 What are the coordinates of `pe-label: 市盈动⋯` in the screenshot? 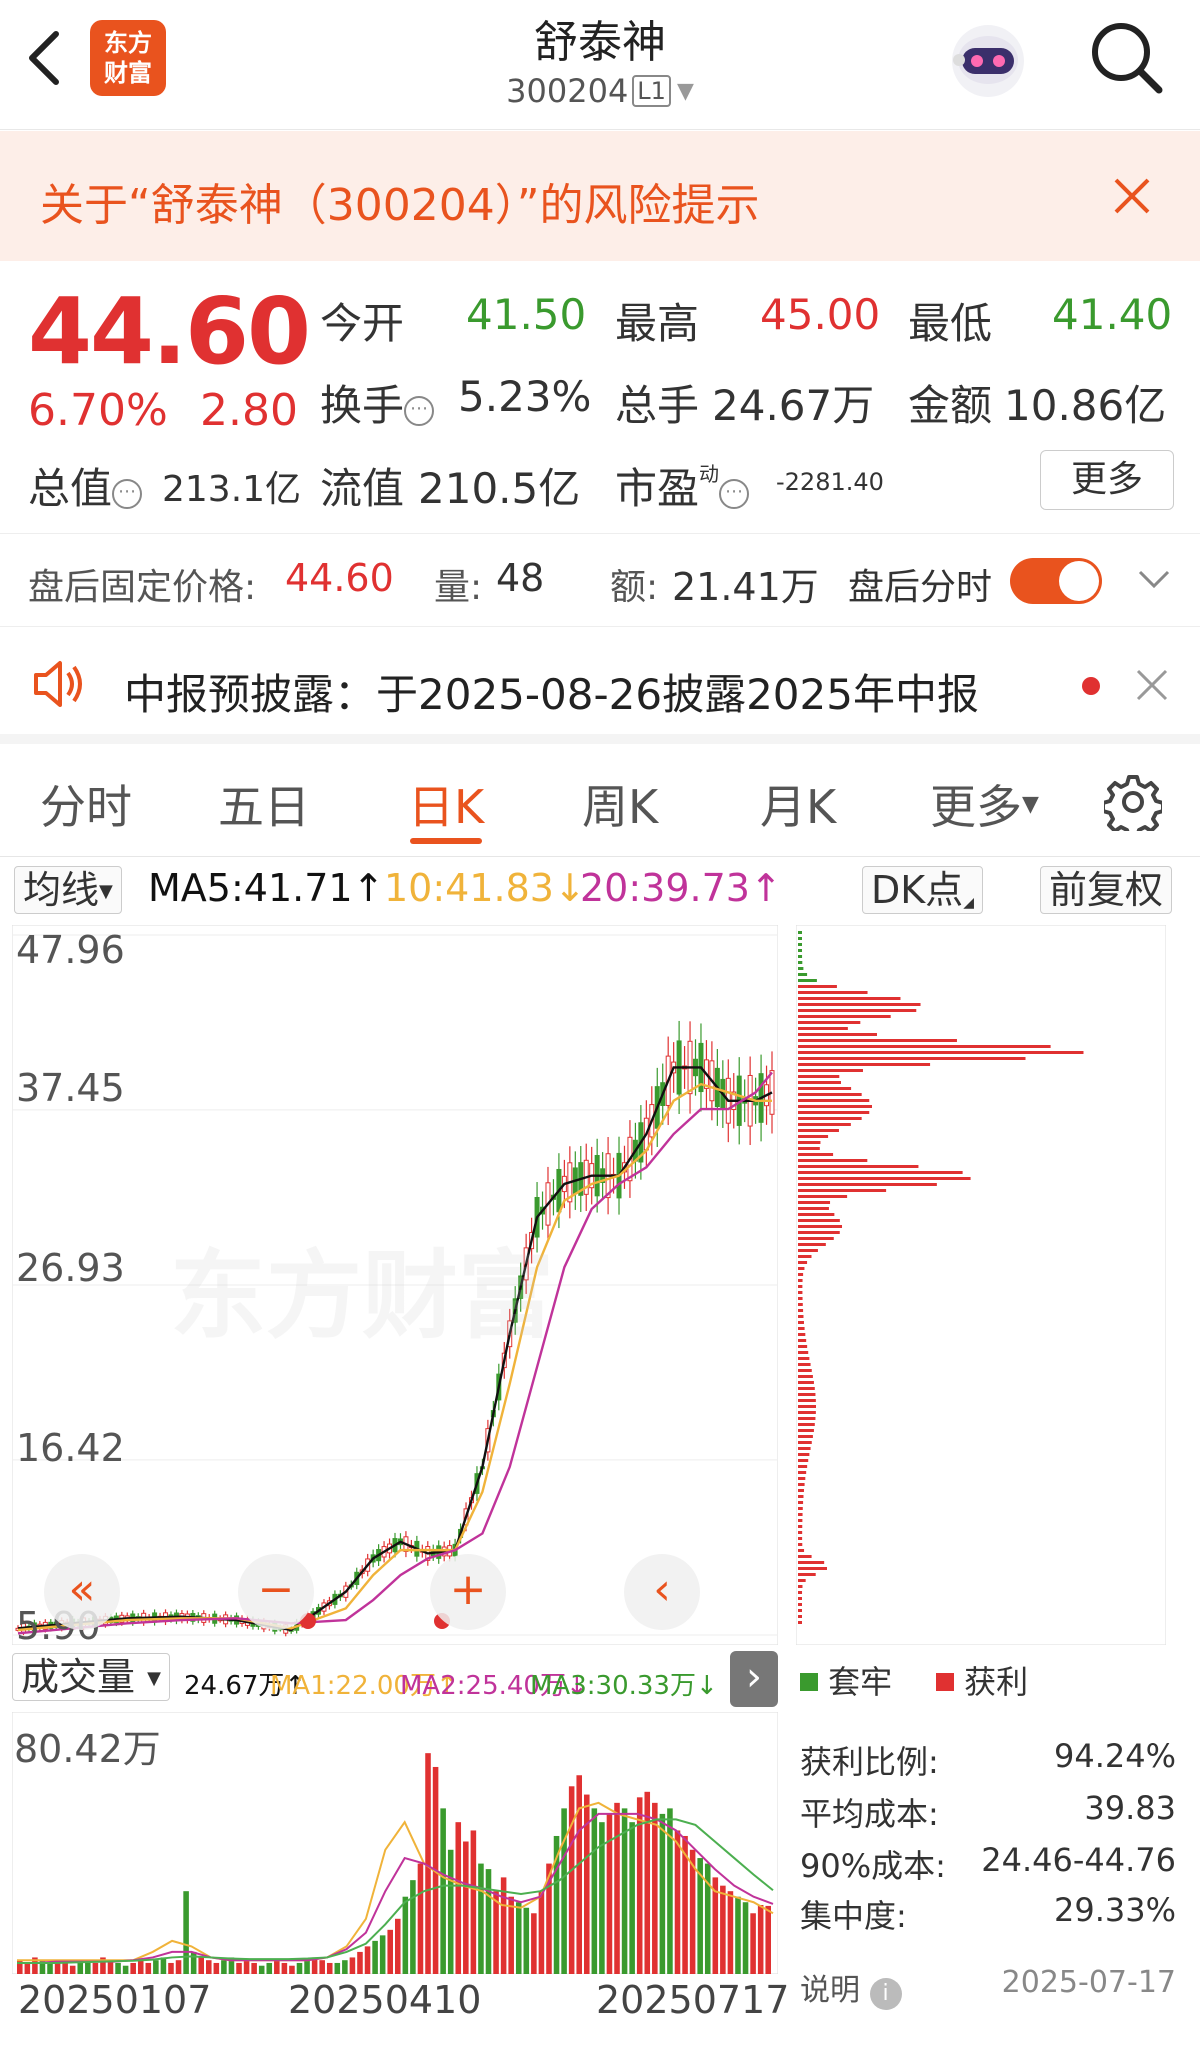 It's located at (682, 485).